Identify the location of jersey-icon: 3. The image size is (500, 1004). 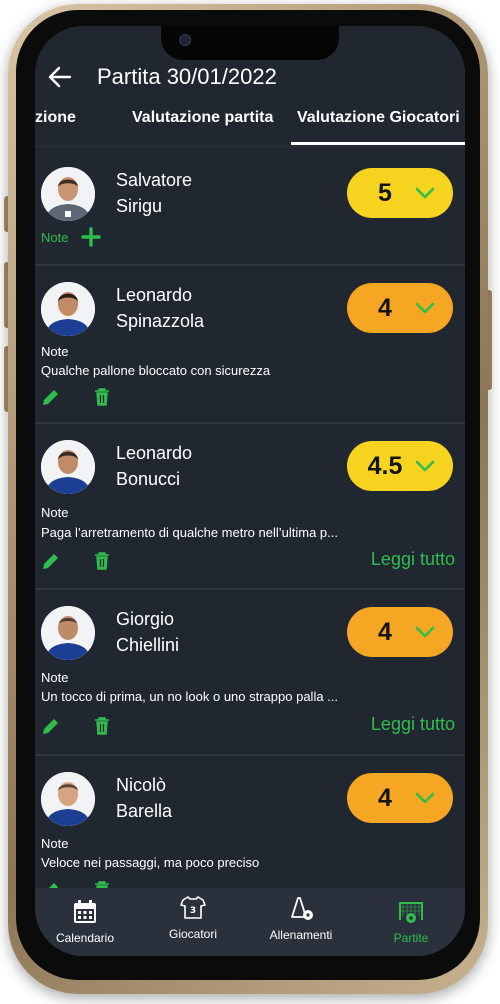
(193, 907).